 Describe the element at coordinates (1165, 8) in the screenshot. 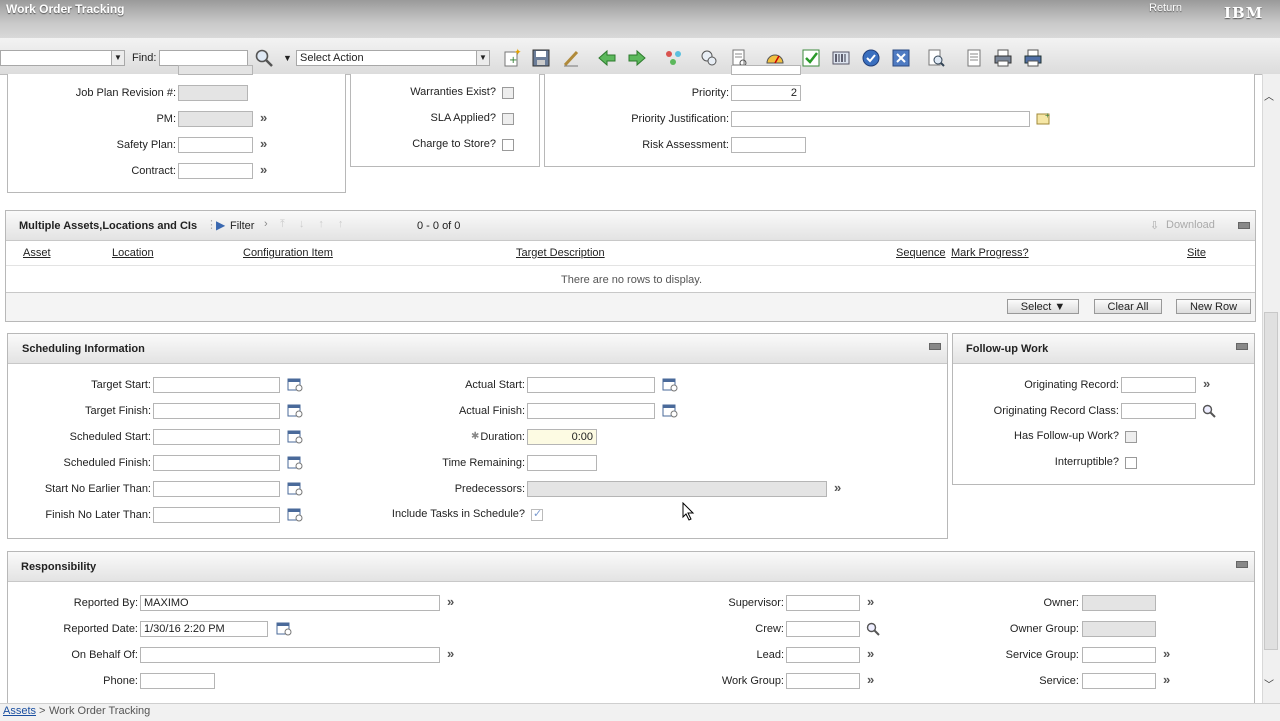

I see `return-link: Return` at that location.